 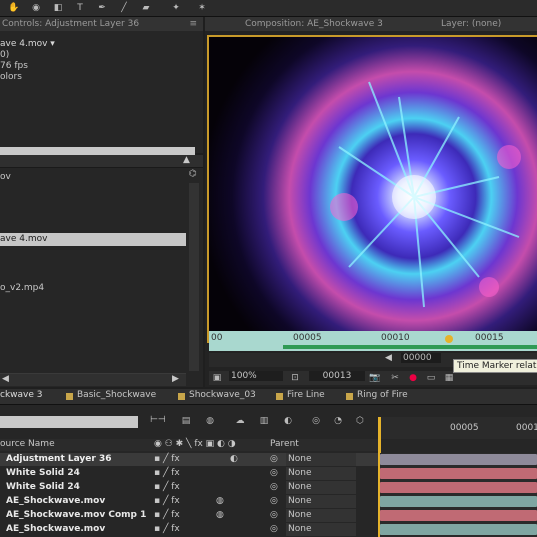 What do you see at coordinates (316, 421) in the screenshot?
I see `graph-editor-icon: ◎` at bounding box center [316, 421].